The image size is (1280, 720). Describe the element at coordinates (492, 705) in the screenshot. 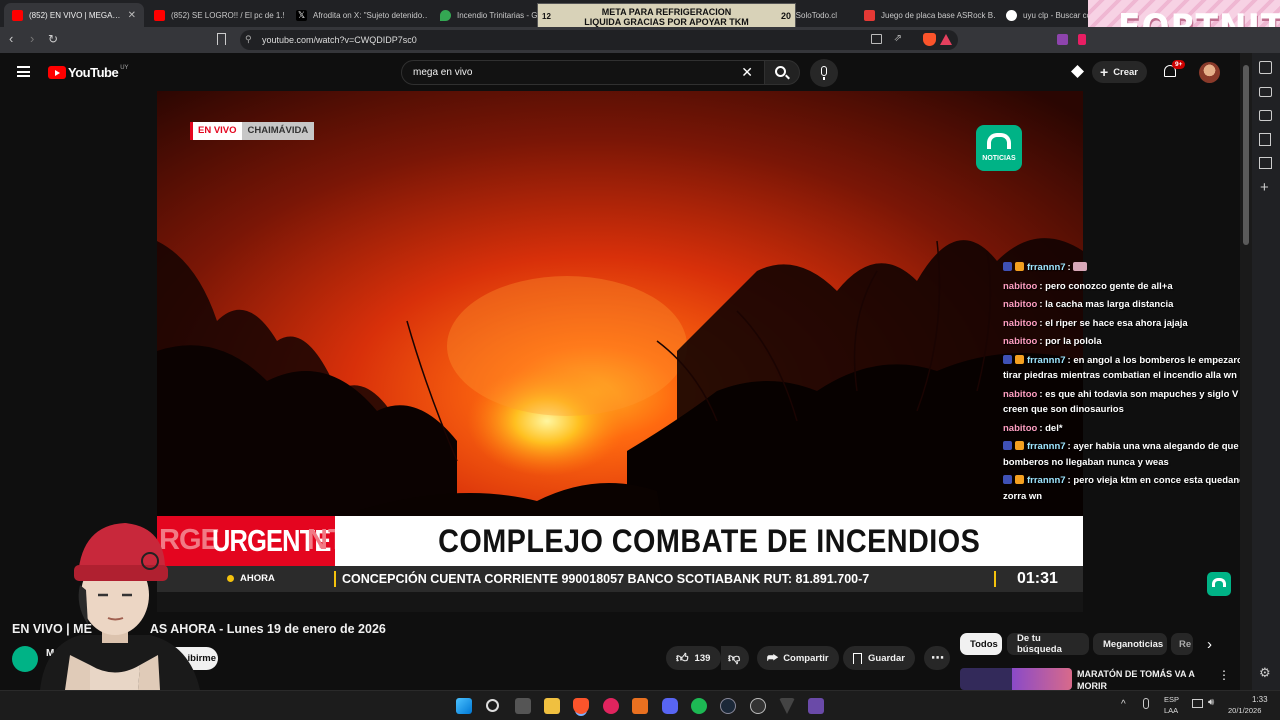

I see `search-taskbar-icon` at that location.